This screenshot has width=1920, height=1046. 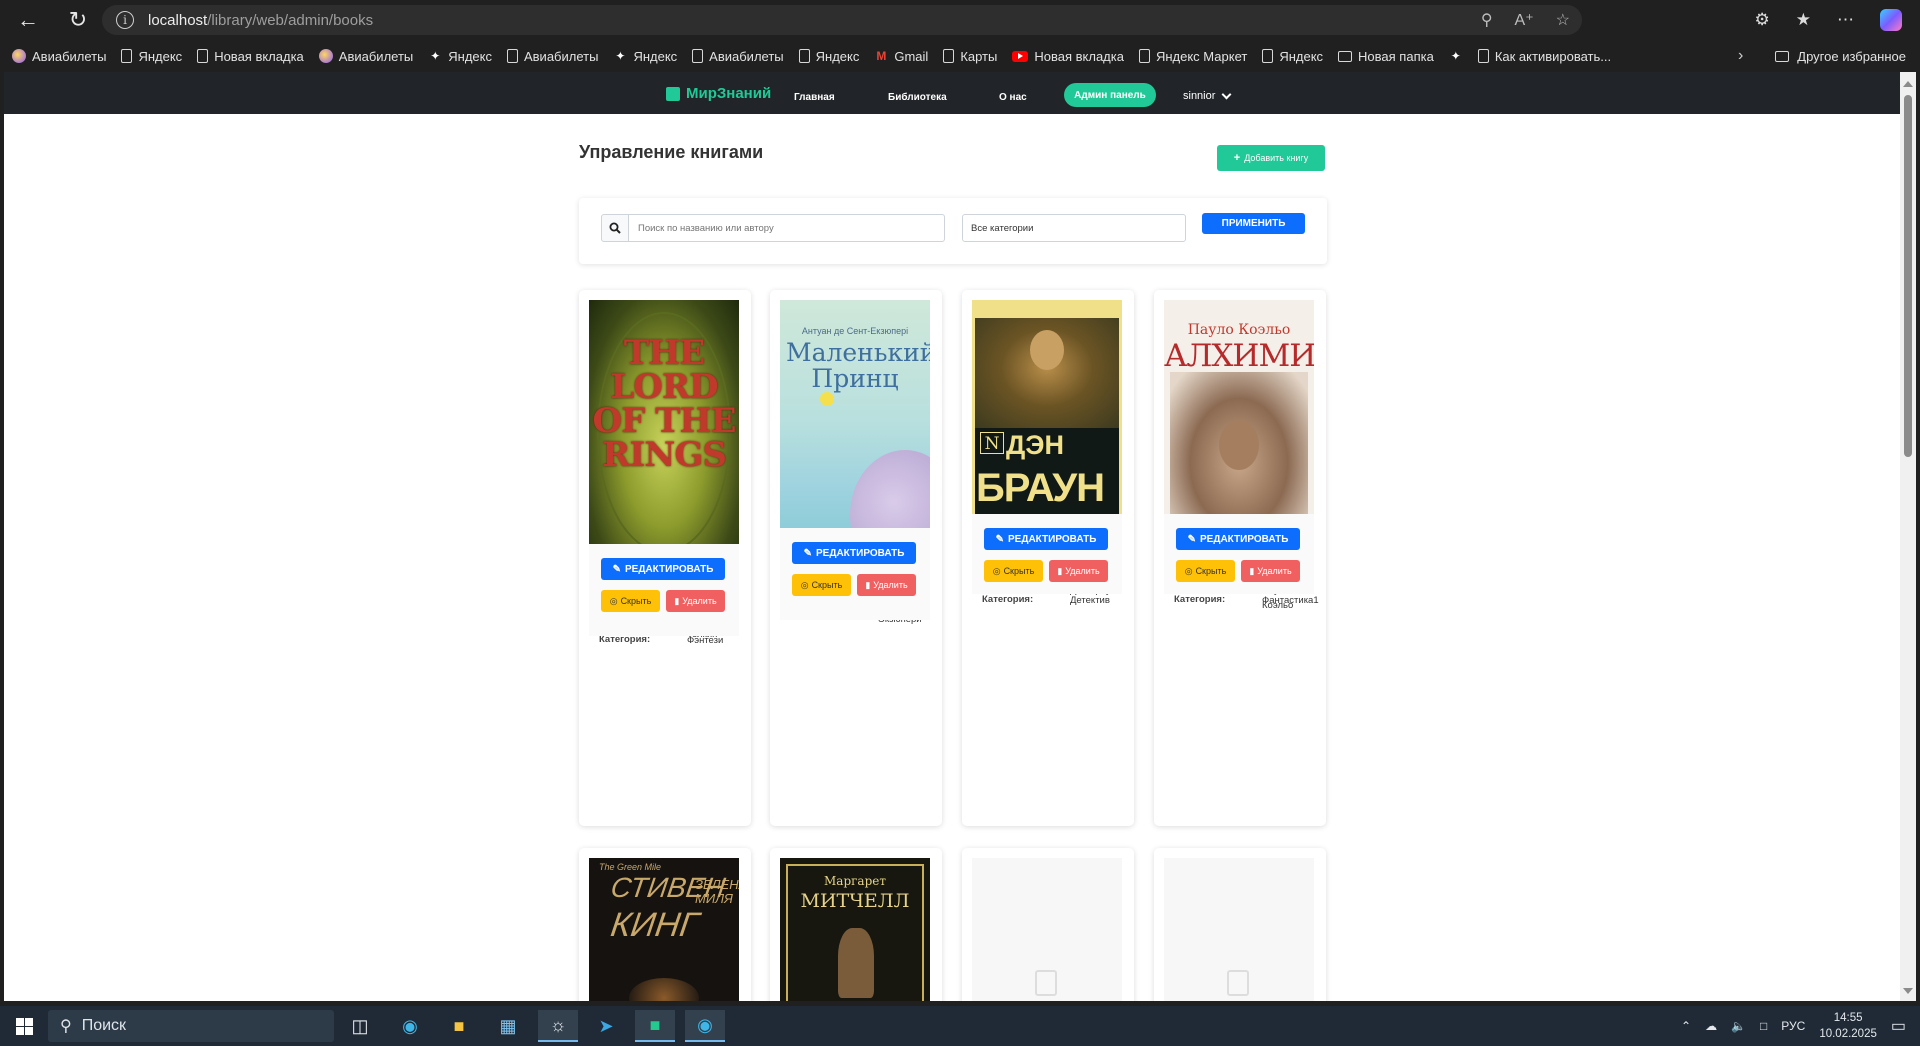 What do you see at coordinates (1110, 95) in the screenshot?
I see `nav-admin-panel: Админ панель` at bounding box center [1110, 95].